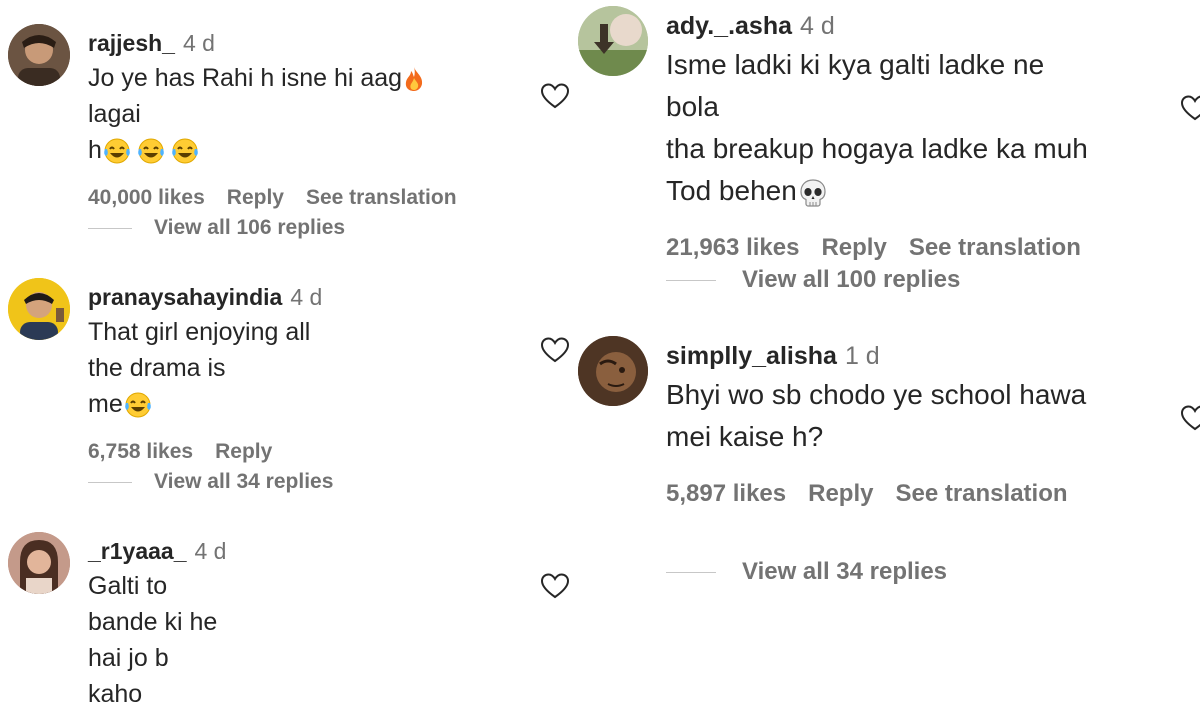  What do you see at coordinates (729, 26) in the screenshot?
I see `comment-username: ady._.asha` at bounding box center [729, 26].